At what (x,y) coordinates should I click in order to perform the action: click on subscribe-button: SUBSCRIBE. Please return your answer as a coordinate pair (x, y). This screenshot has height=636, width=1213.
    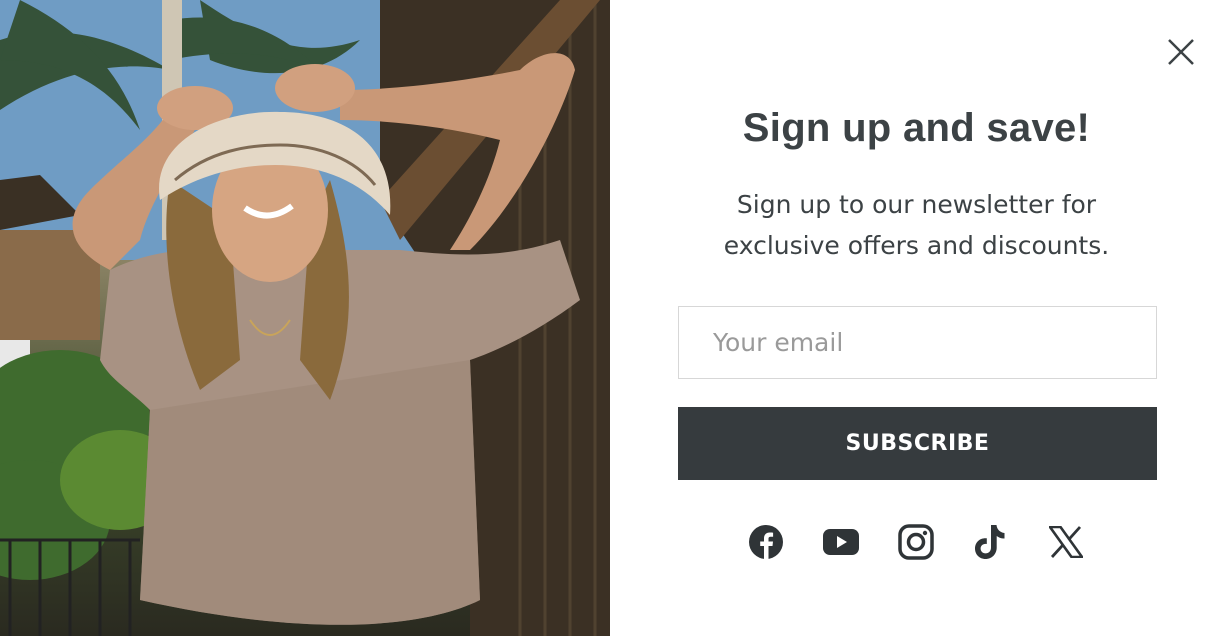
    Looking at the image, I should click on (917, 443).